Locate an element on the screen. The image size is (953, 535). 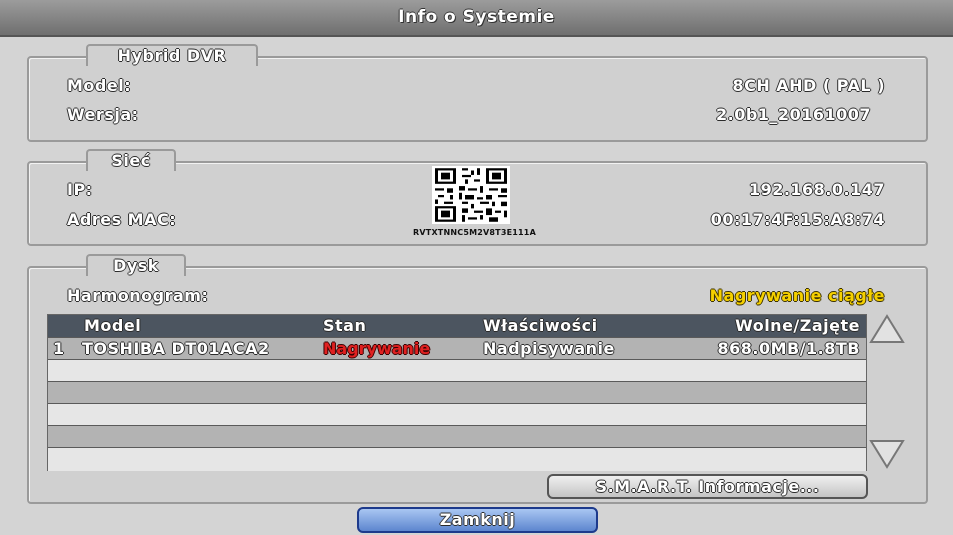
disk-tab: Dysk is located at coordinates (136, 265).